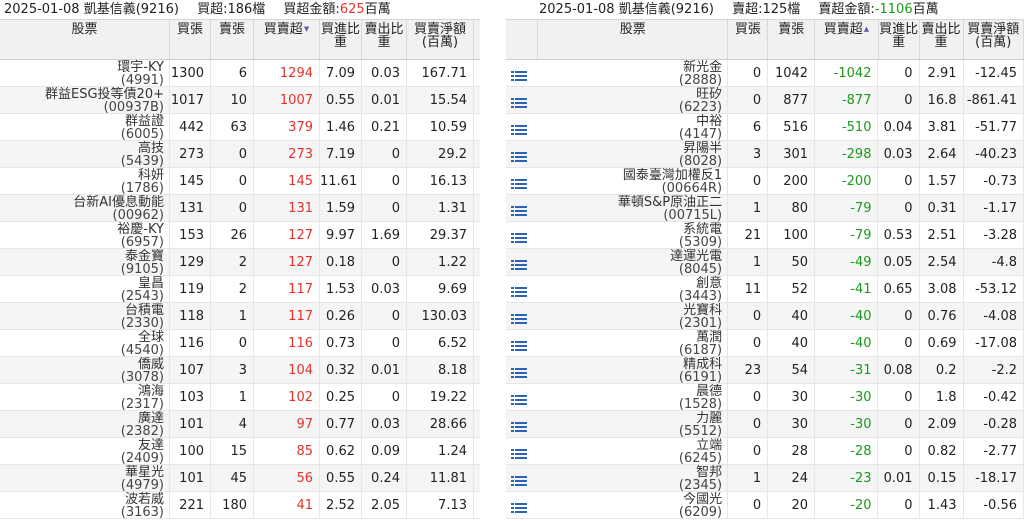  I want to click on table-row: 環宇-KY (4991) 1300 6 1294 7.09 0.03 167.71, so click(240, 73).